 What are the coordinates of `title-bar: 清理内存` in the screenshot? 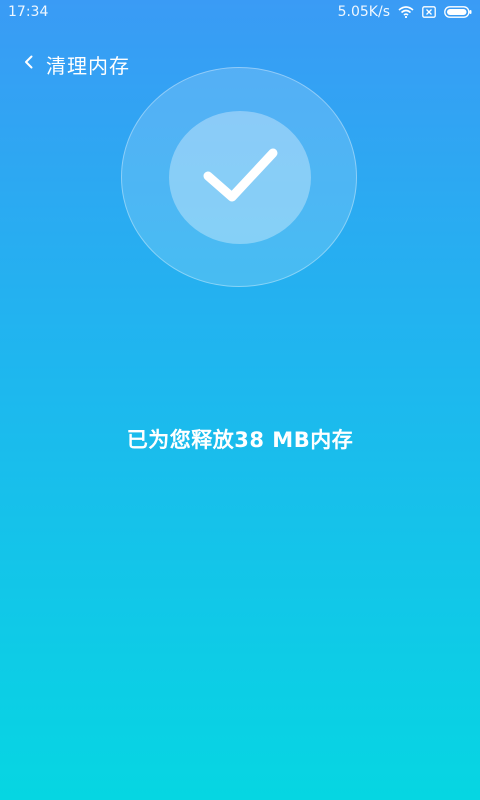 It's located at (74, 64).